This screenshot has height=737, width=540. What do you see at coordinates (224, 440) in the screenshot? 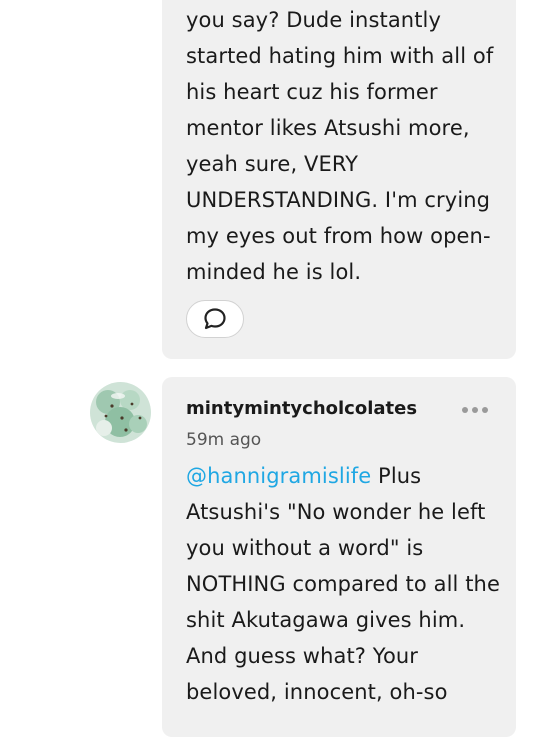
I see `comment-timestamp: 59m ago` at bounding box center [224, 440].